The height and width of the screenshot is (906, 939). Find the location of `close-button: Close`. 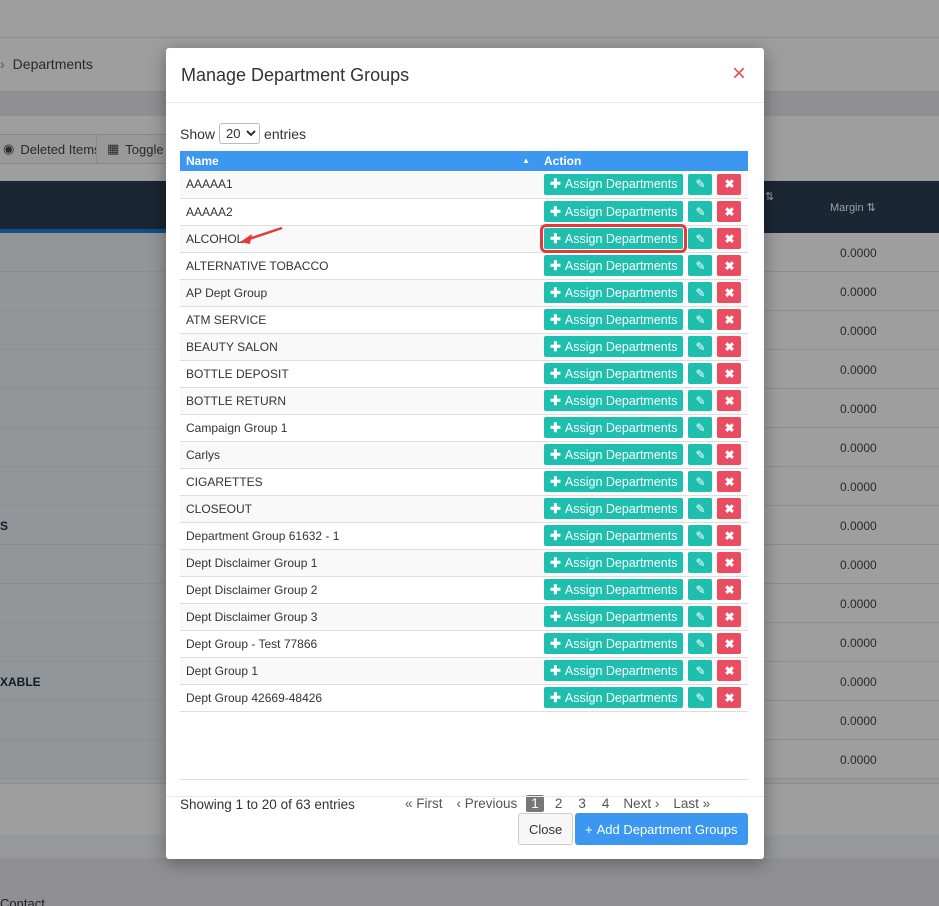

close-button: Close is located at coordinates (546, 829).